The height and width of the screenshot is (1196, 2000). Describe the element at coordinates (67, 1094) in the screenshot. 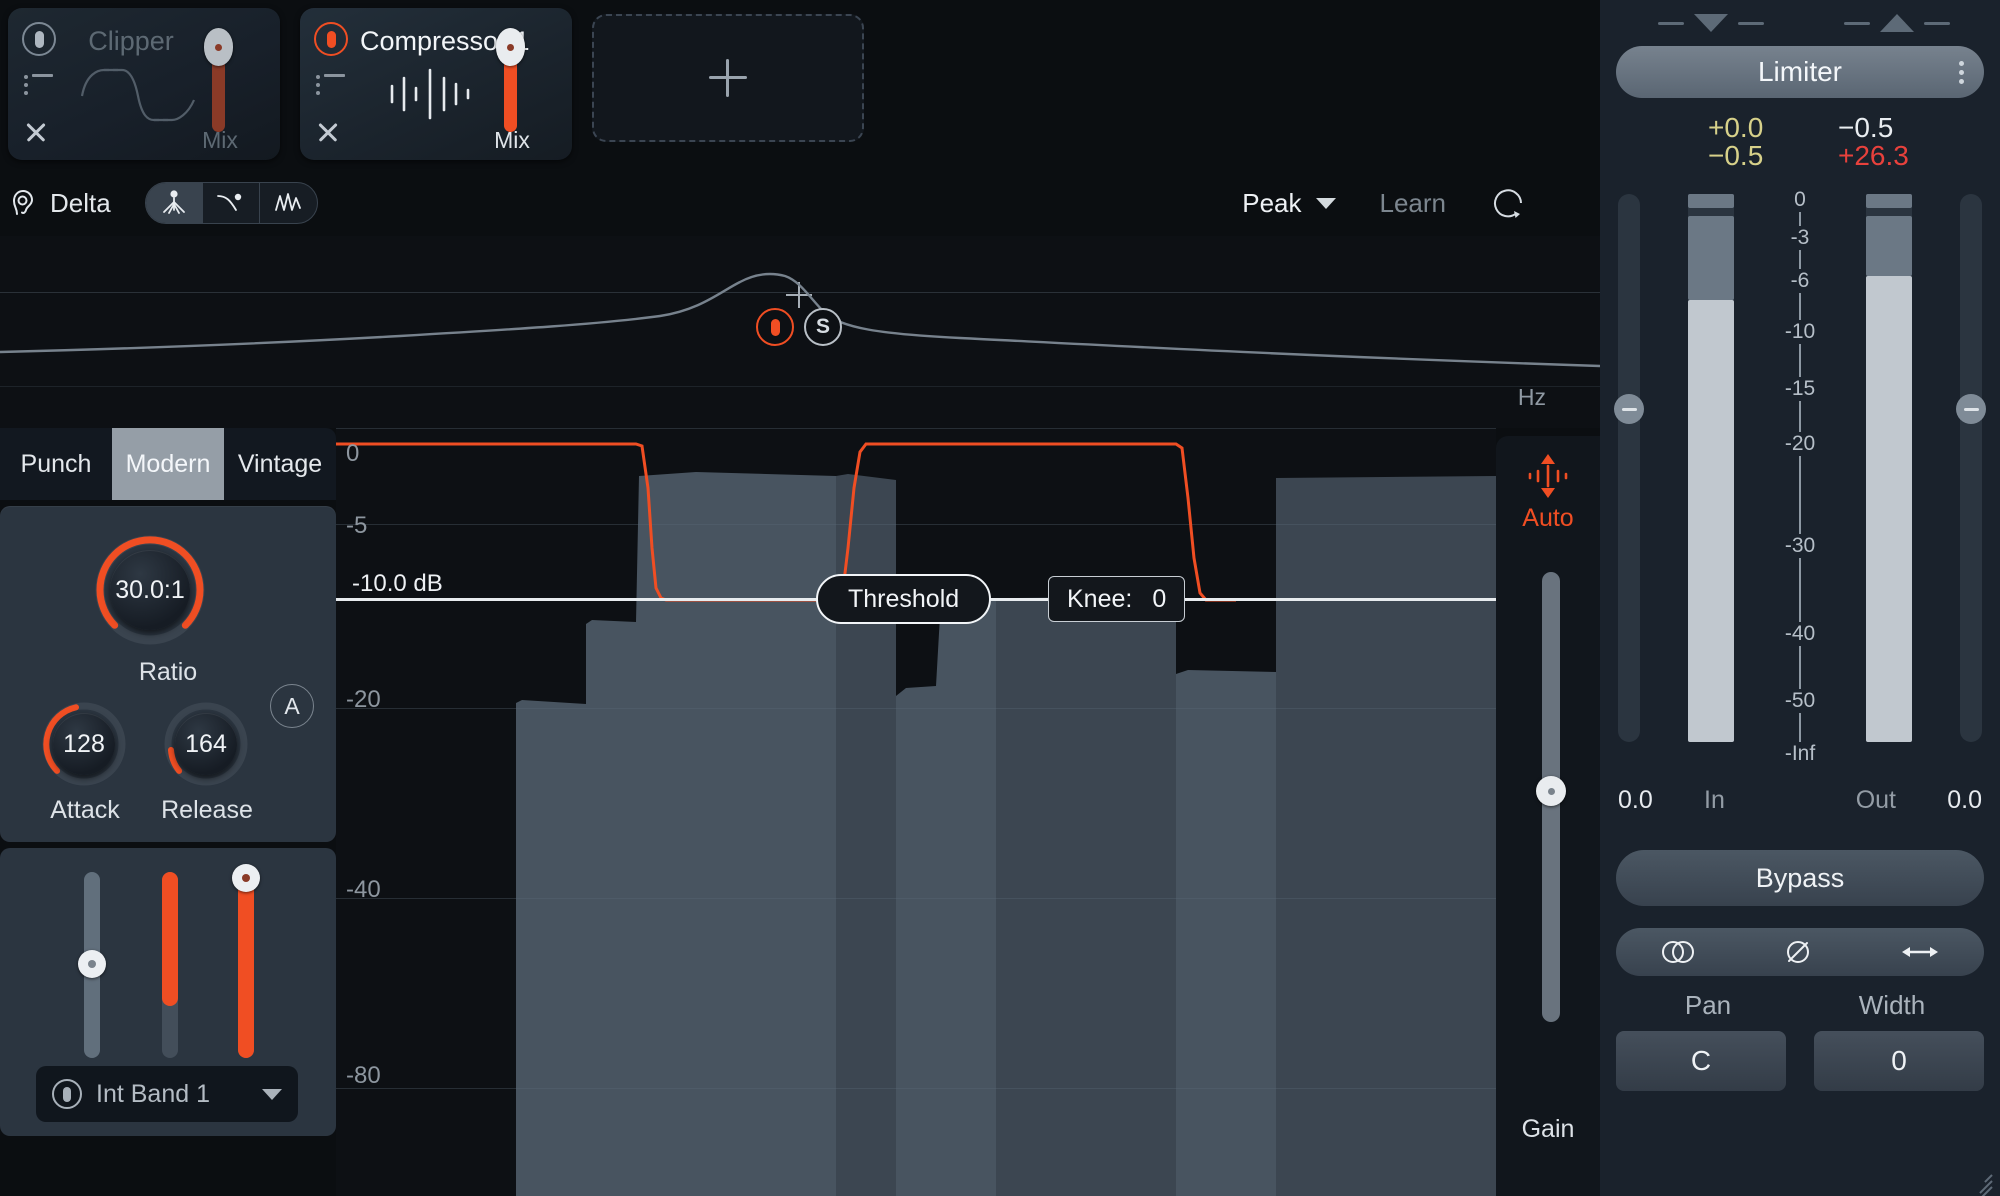

I see `band-power-icon` at that location.